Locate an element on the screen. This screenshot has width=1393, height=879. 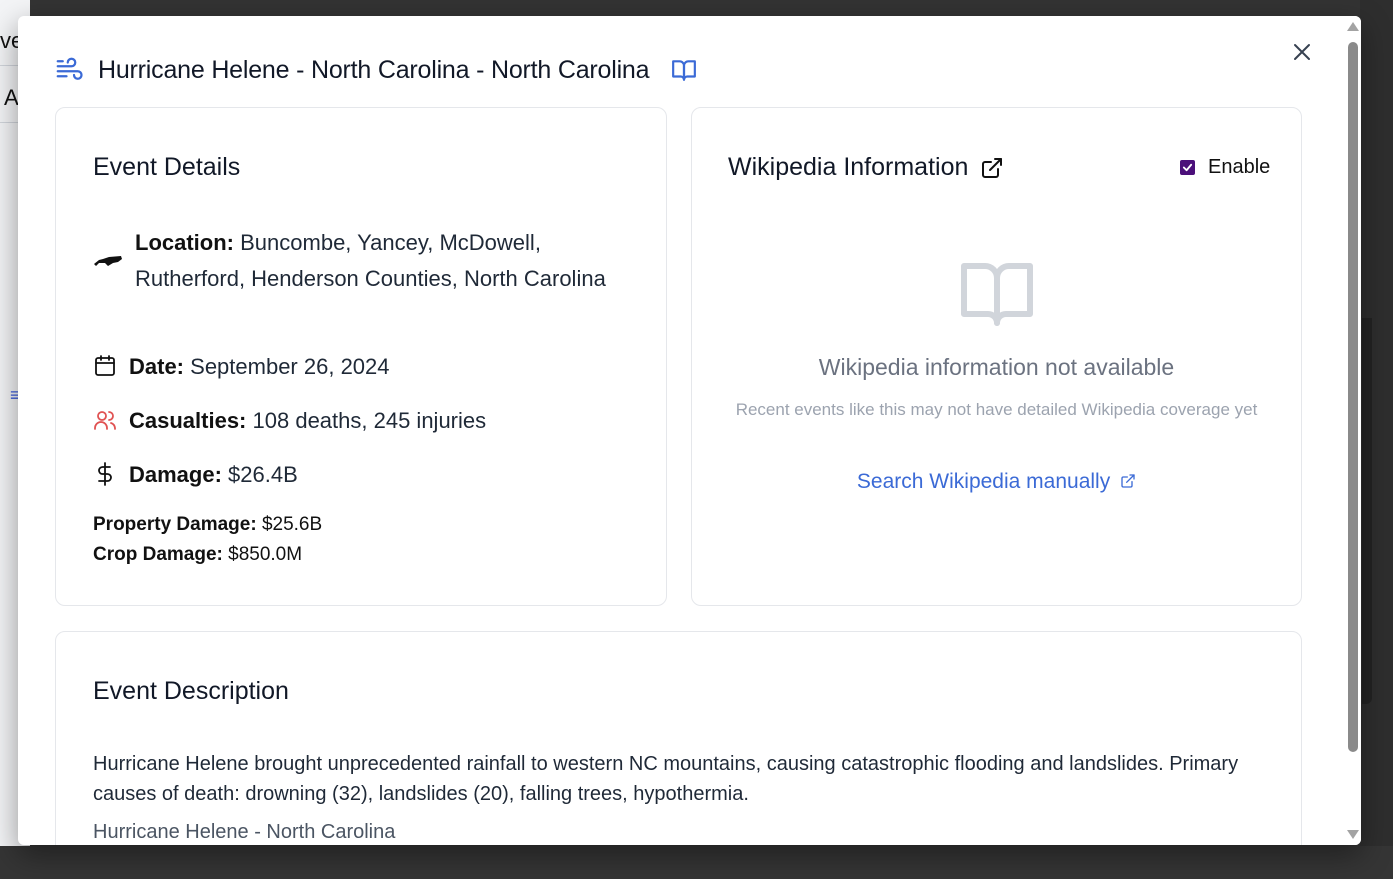
north-carolina-map-icon is located at coordinates (108, 261).